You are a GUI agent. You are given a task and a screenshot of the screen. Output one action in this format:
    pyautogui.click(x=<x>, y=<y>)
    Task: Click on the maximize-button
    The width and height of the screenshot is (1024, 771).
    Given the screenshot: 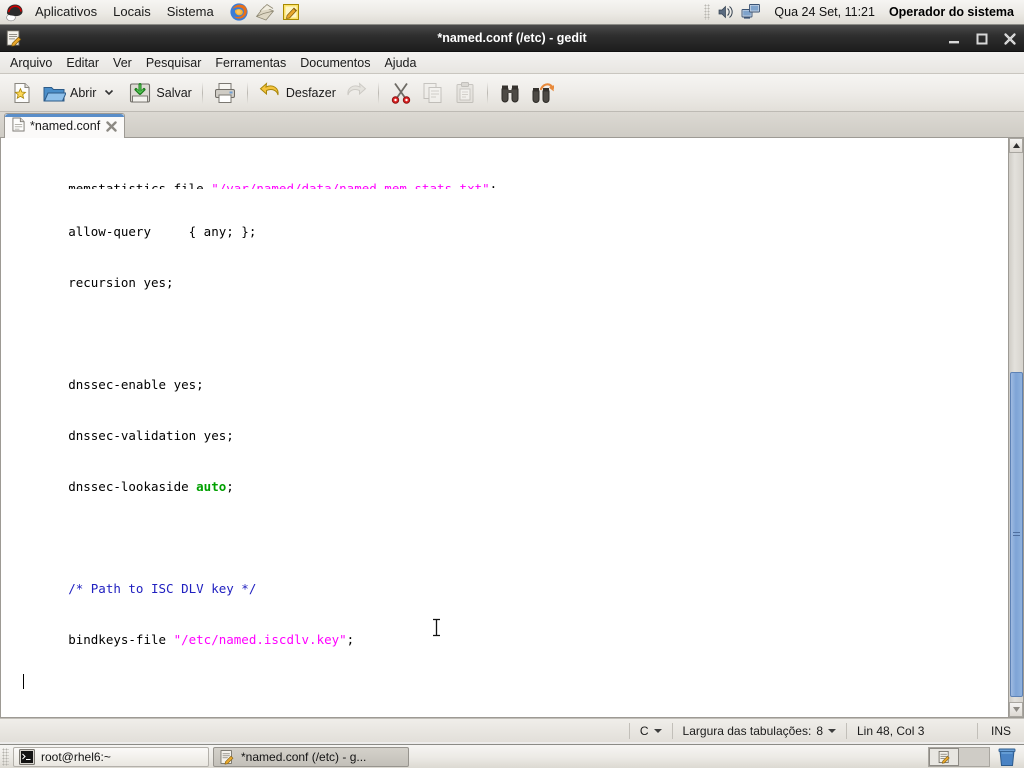 What is the action you would take?
    pyautogui.click(x=982, y=39)
    